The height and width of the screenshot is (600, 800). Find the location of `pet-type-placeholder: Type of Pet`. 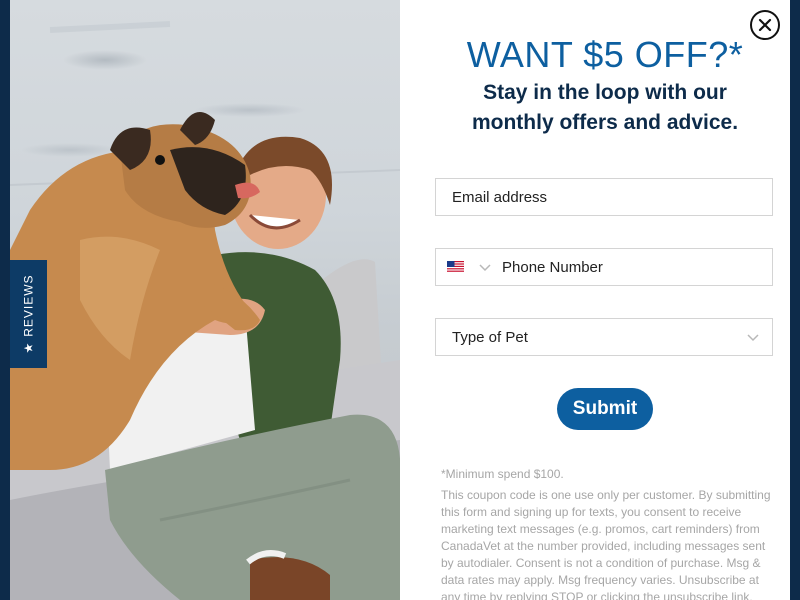

pet-type-placeholder: Type of Pet is located at coordinates (490, 337).